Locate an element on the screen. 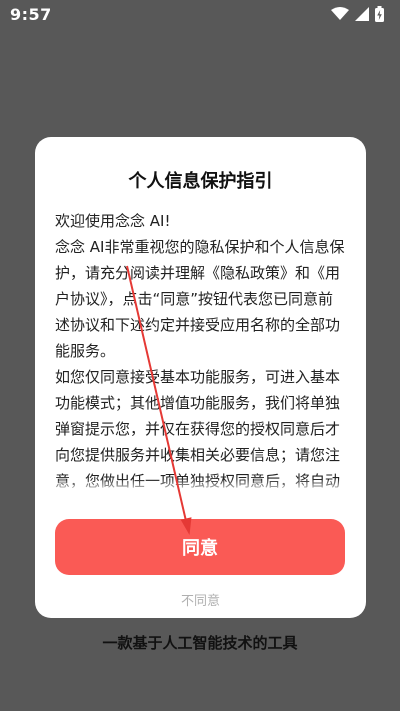 This screenshot has height=711, width=400. app-slogan: 一款基于人工智能技术的工具 is located at coordinates (200, 643).